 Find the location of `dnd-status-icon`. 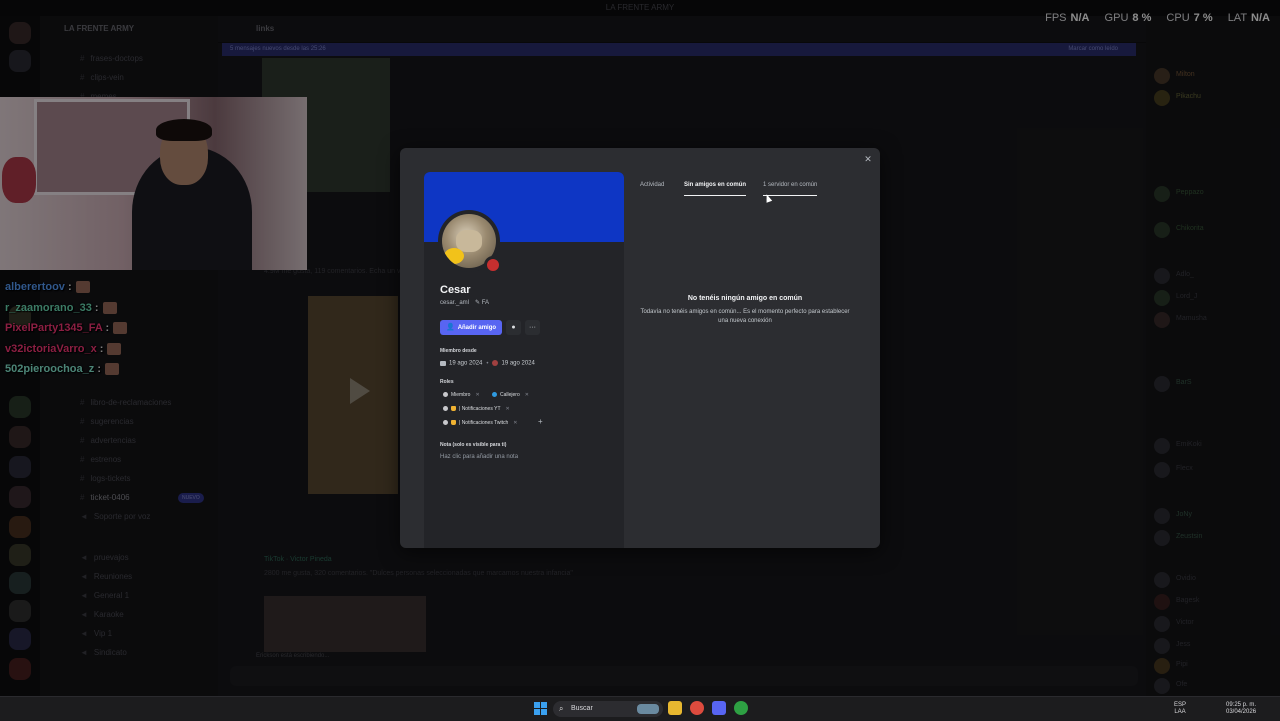

dnd-status-icon is located at coordinates (493, 265).